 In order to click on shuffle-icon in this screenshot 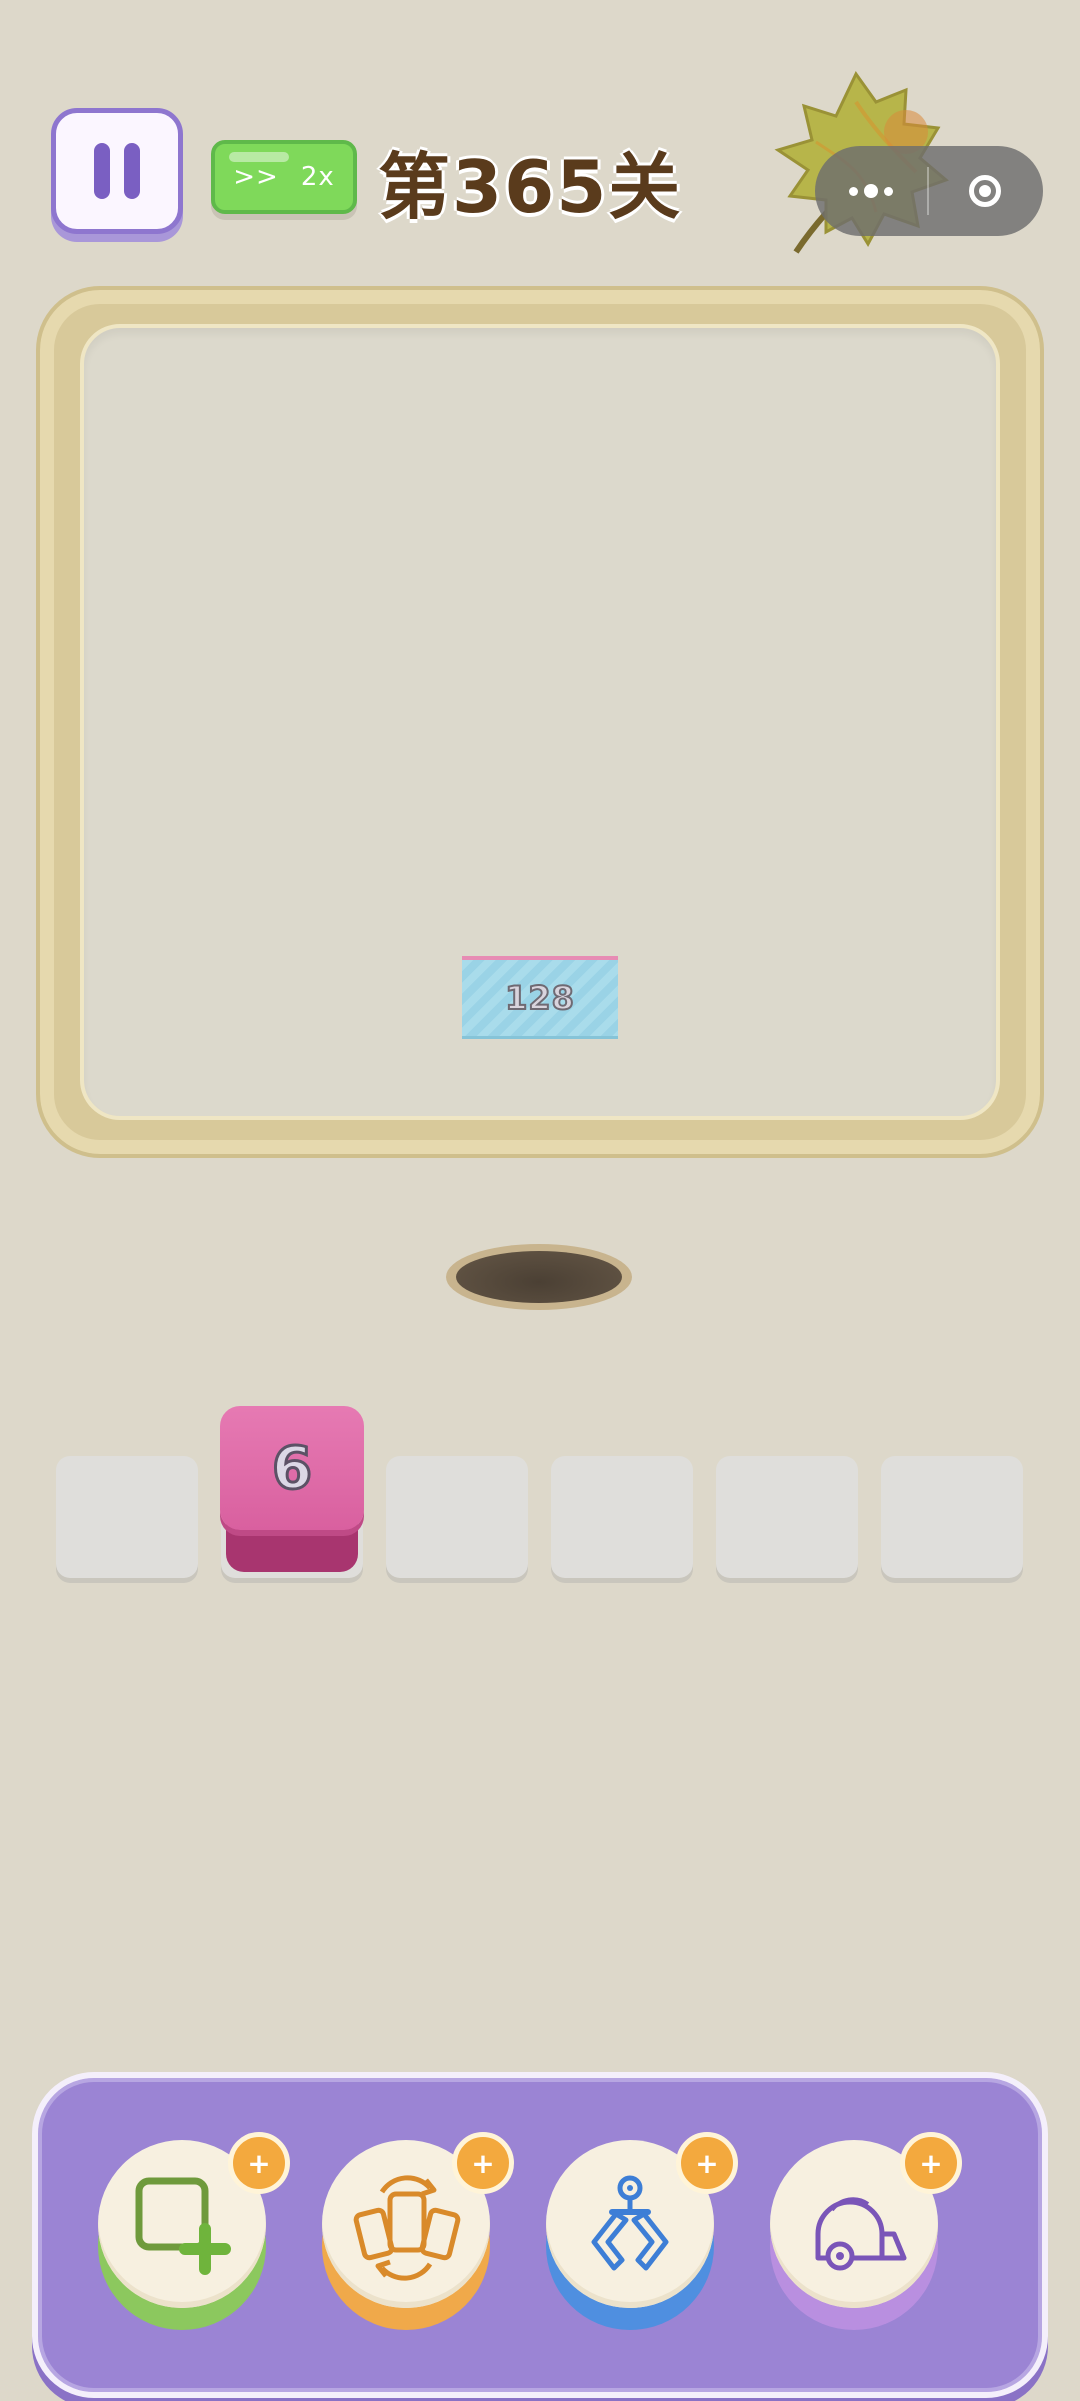, I will do `click(407, 2228)`.